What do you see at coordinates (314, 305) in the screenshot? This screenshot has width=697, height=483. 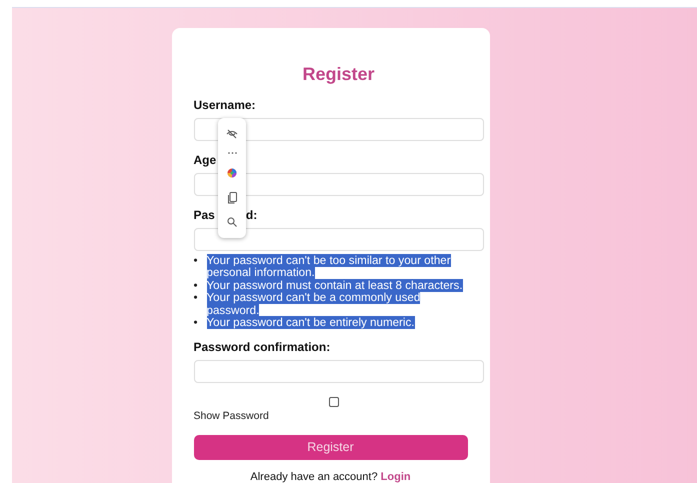 I see `help-text: Your password can't be a commonly used password.` at bounding box center [314, 305].